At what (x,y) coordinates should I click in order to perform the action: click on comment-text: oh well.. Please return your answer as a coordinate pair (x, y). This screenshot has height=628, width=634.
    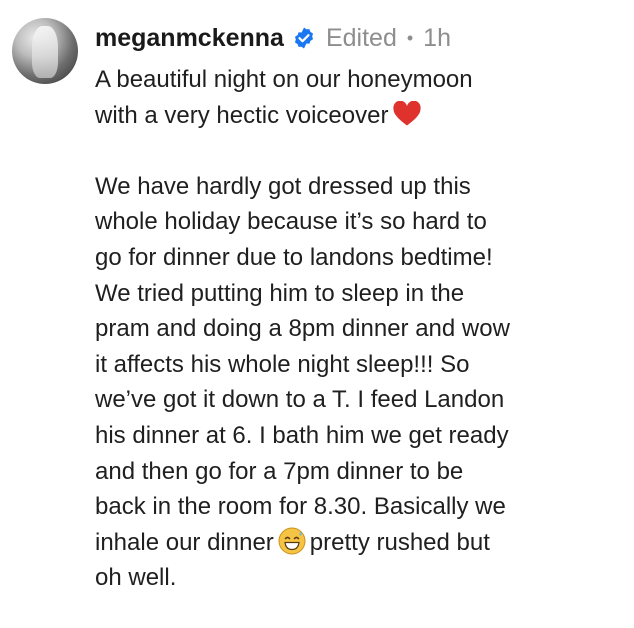
    Looking at the image, I should click on (136, 578).